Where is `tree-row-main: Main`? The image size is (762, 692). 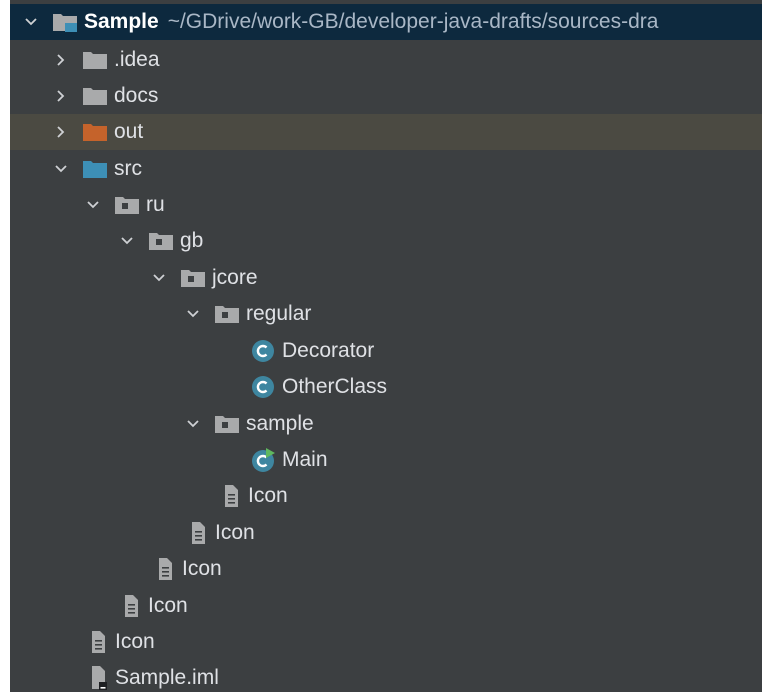
tree-row-main: Main is located at coordinates (386, 460).